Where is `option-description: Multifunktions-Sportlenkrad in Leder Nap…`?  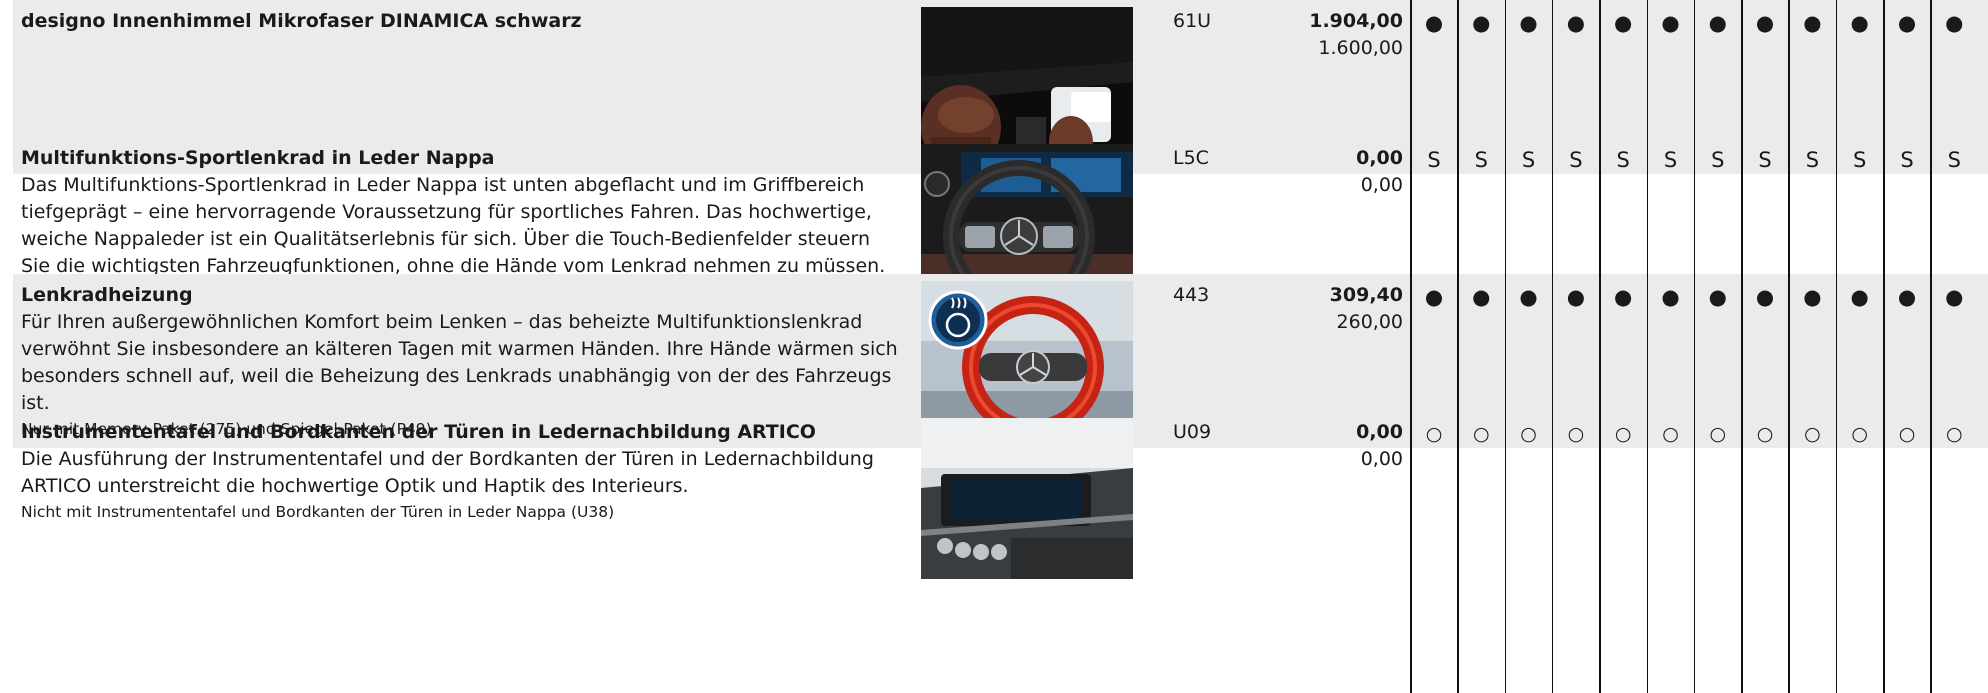 option-description: Multifunktions-Sportlenkrad in Leder Nap… is located at coordinates (461, 212).